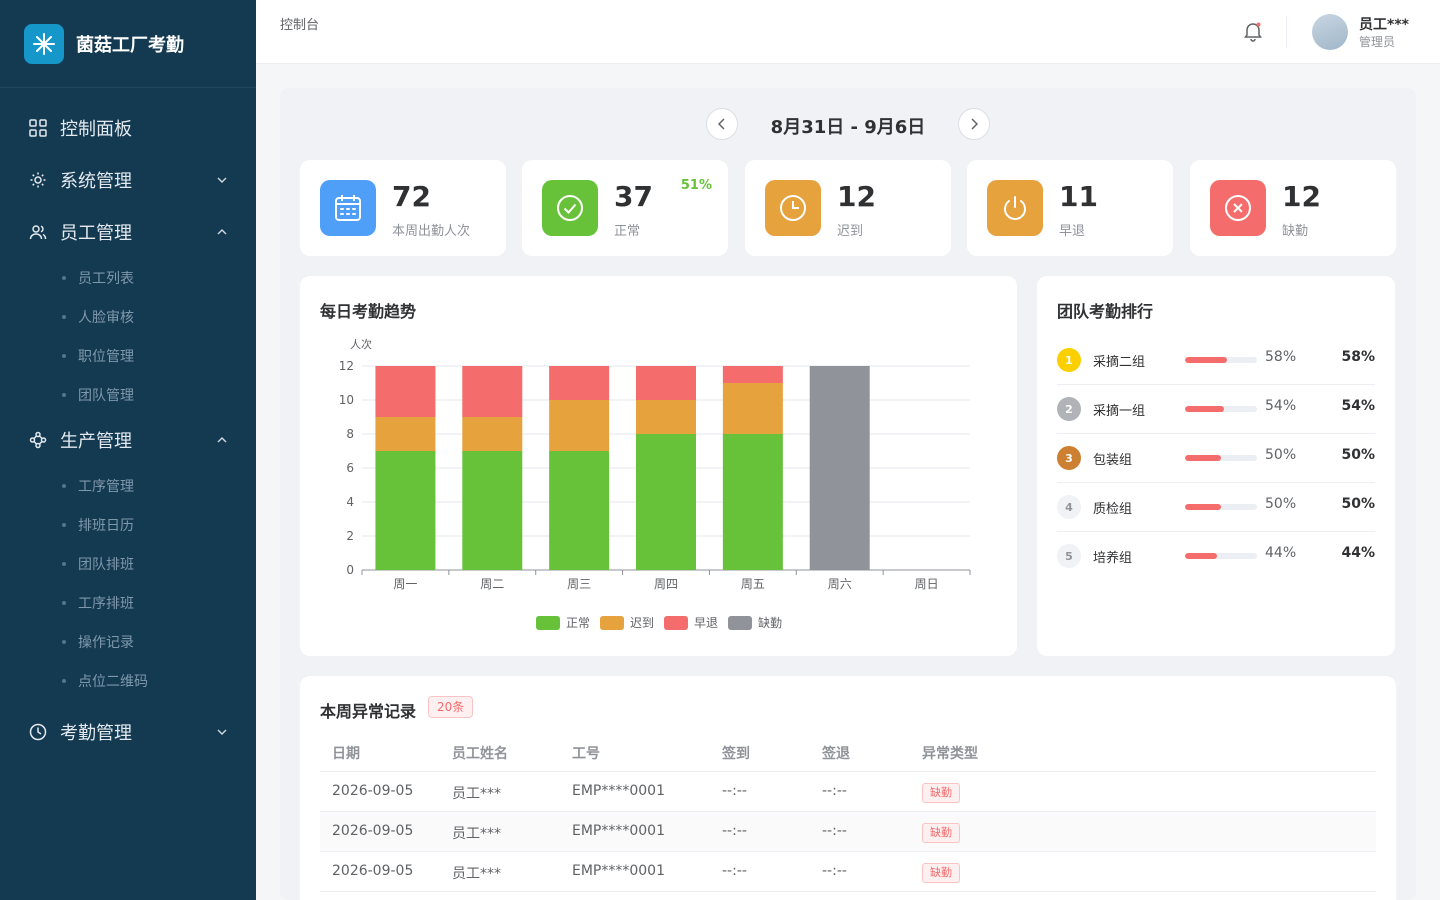  I want to click on stat-card-absent: 12 缺勤, so click(1293, 208).